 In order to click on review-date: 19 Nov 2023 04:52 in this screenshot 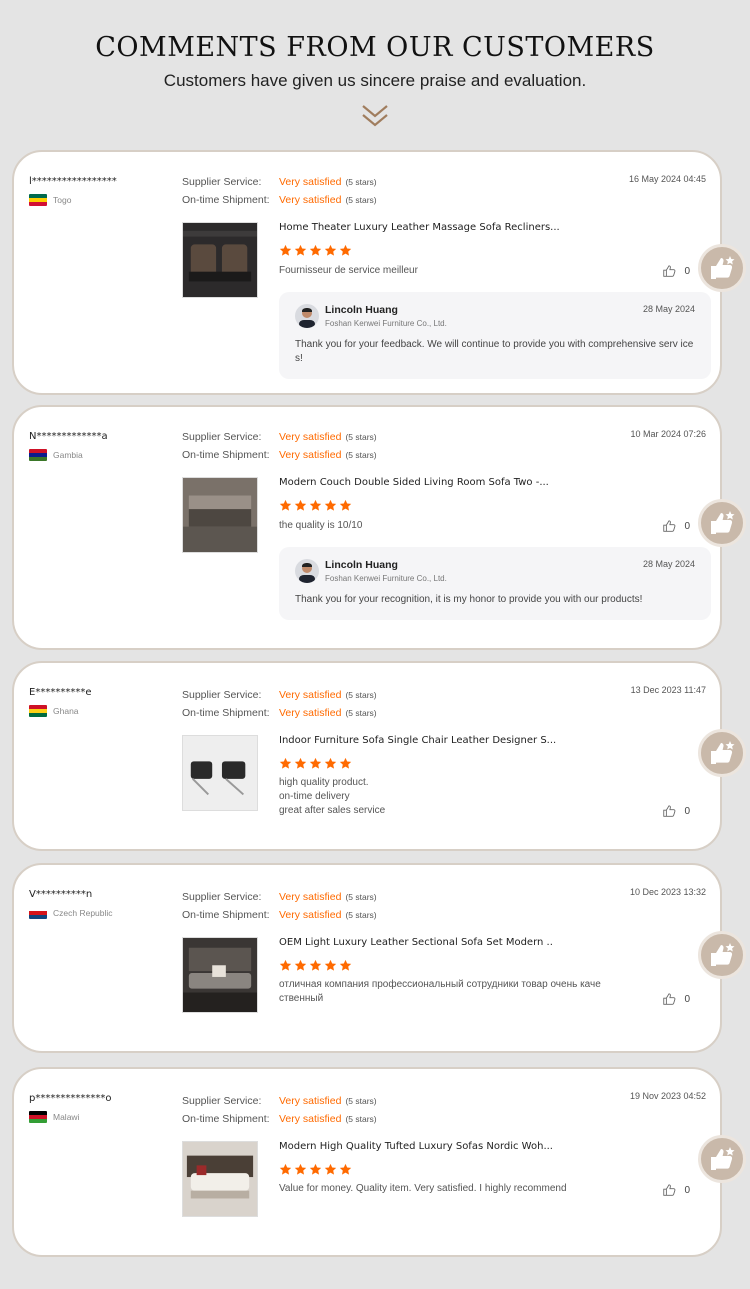, I will do `click(667, 1096)`.